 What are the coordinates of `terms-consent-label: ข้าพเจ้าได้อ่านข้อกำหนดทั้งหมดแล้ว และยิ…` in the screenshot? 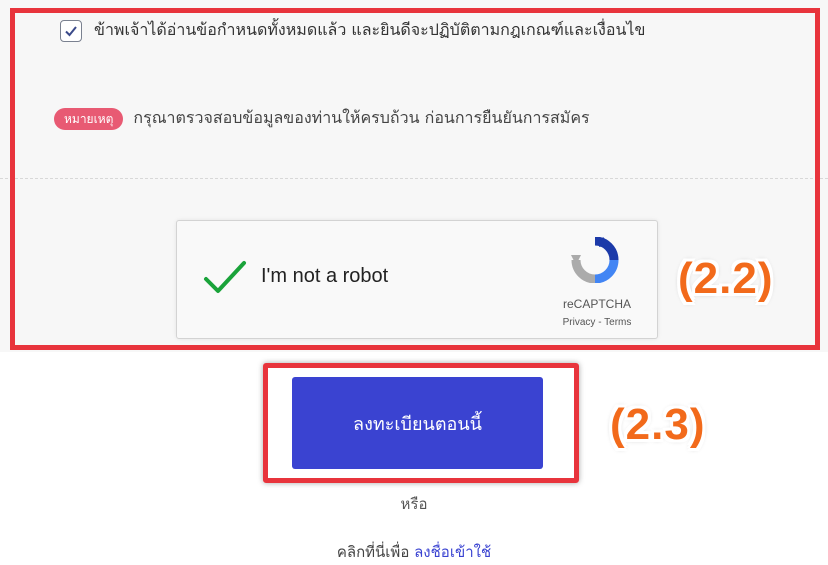 It's located at (370, 29).